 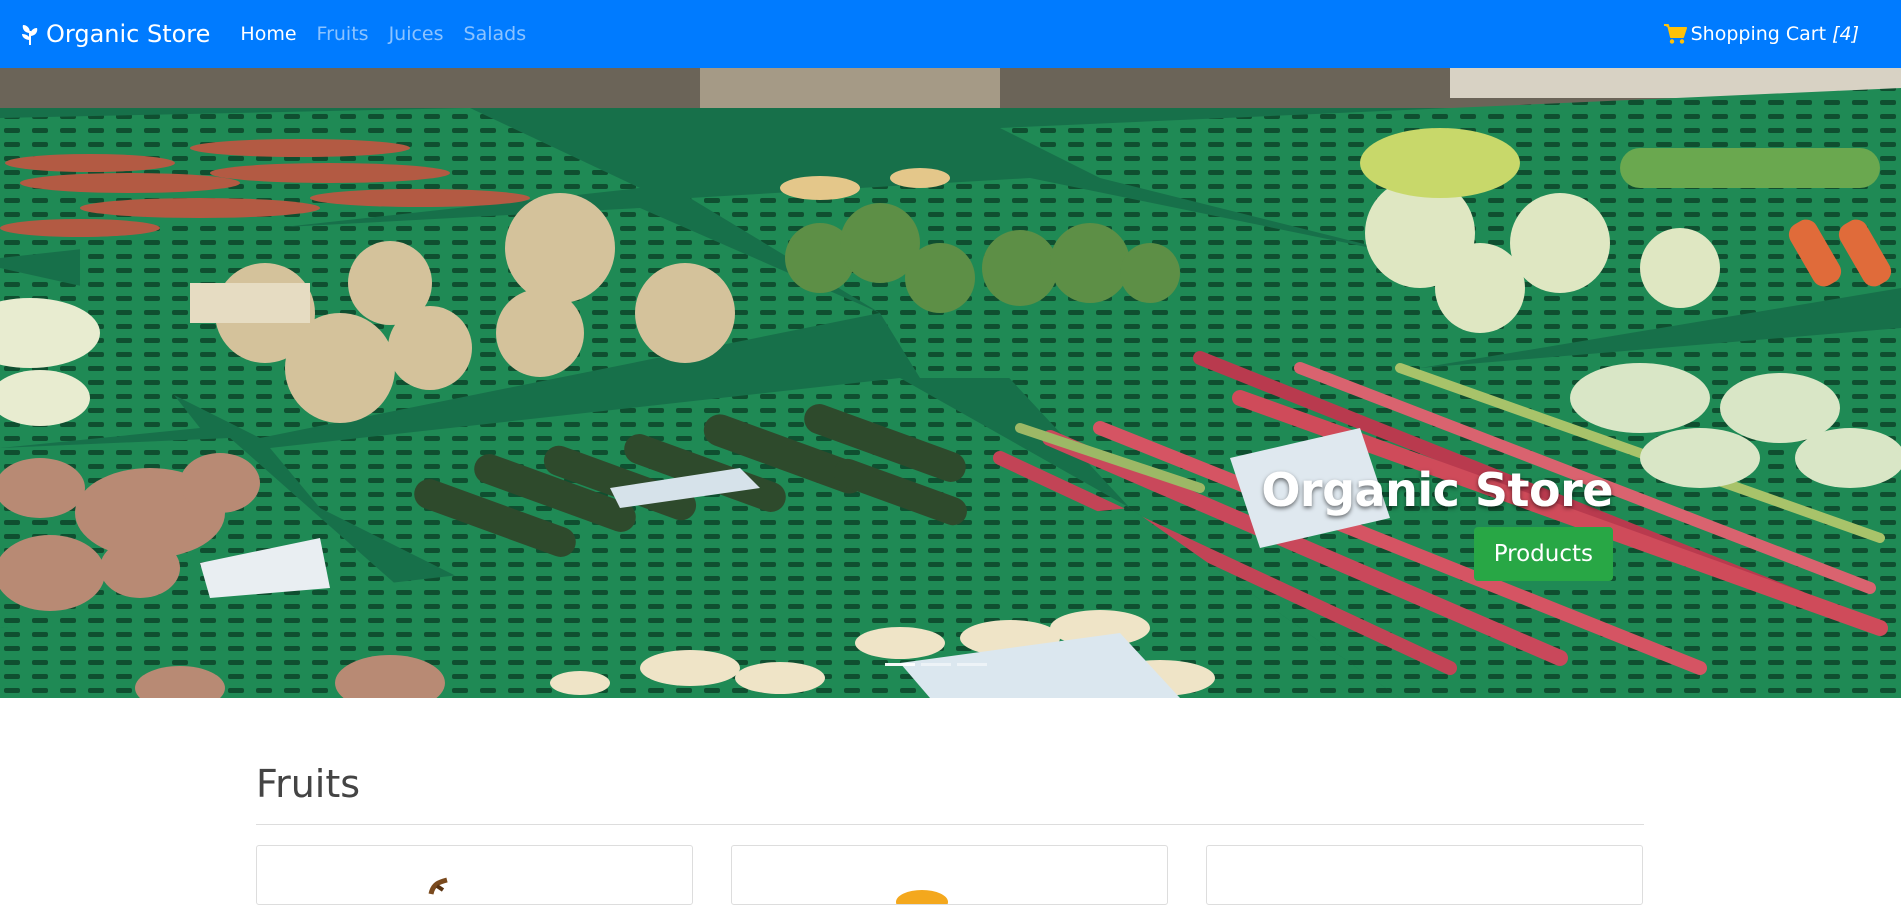 What do you see at coordinates (343, 34) in the screenshot?
I see `nav-fruits: Fruits` at bounding box center [343, 34].